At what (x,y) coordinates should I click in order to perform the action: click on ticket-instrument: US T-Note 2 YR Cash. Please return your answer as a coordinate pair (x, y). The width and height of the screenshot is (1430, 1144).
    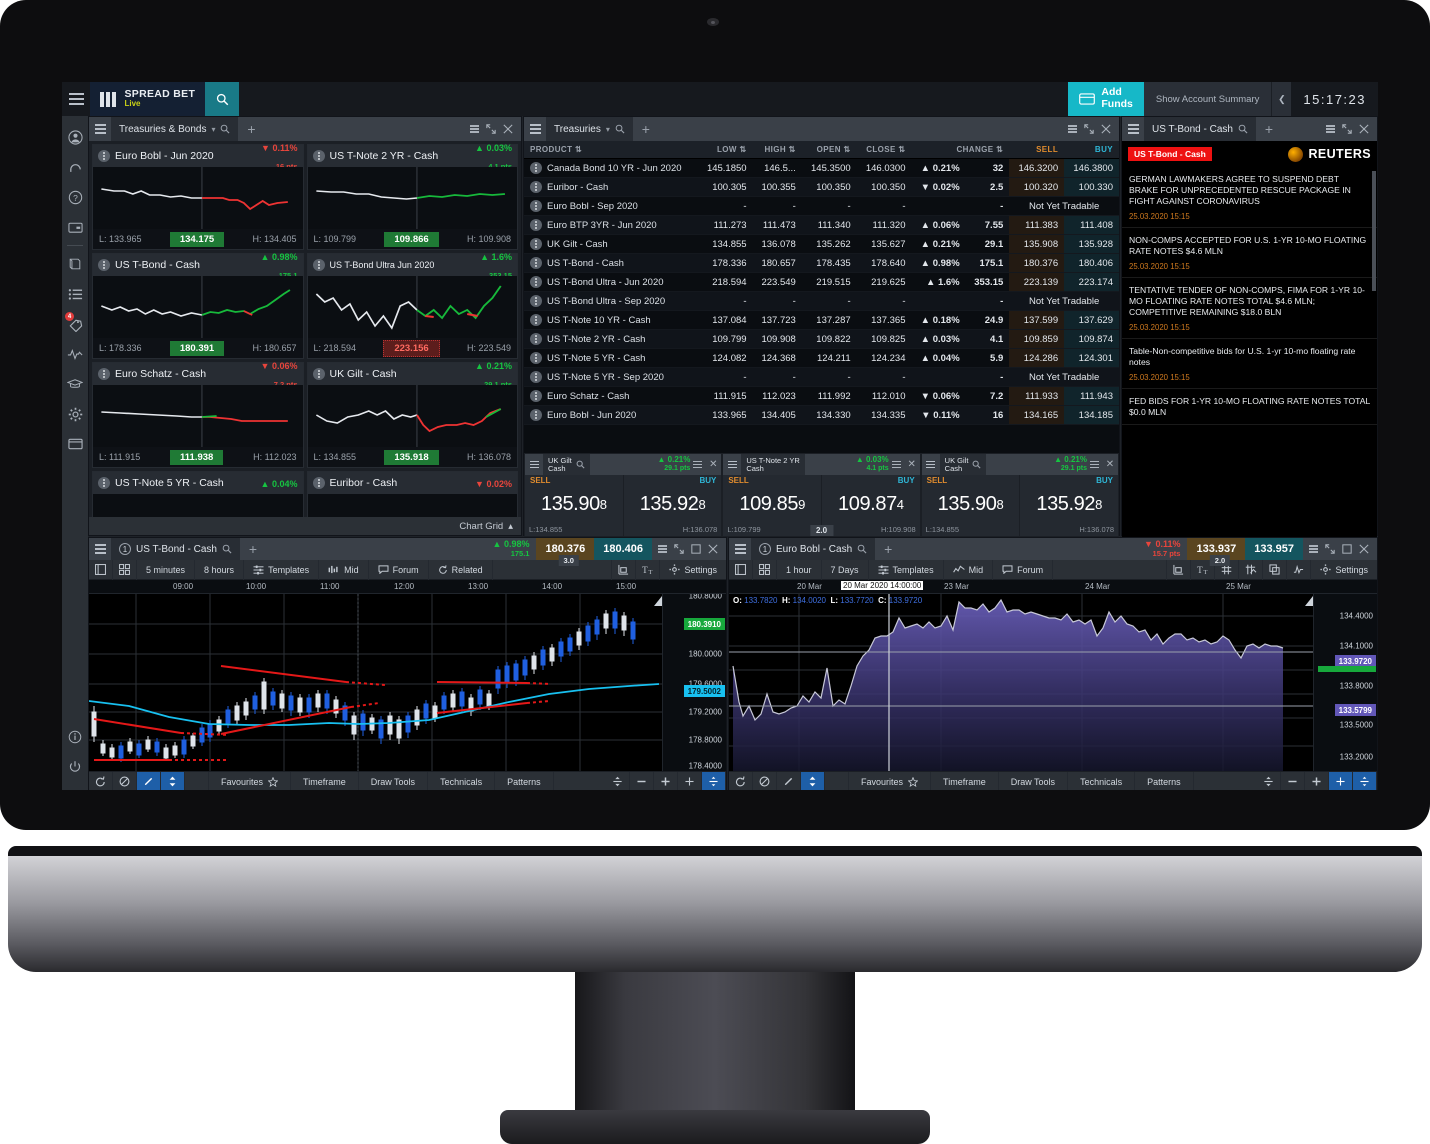
    Looking at the image, I should click on (773, 464).